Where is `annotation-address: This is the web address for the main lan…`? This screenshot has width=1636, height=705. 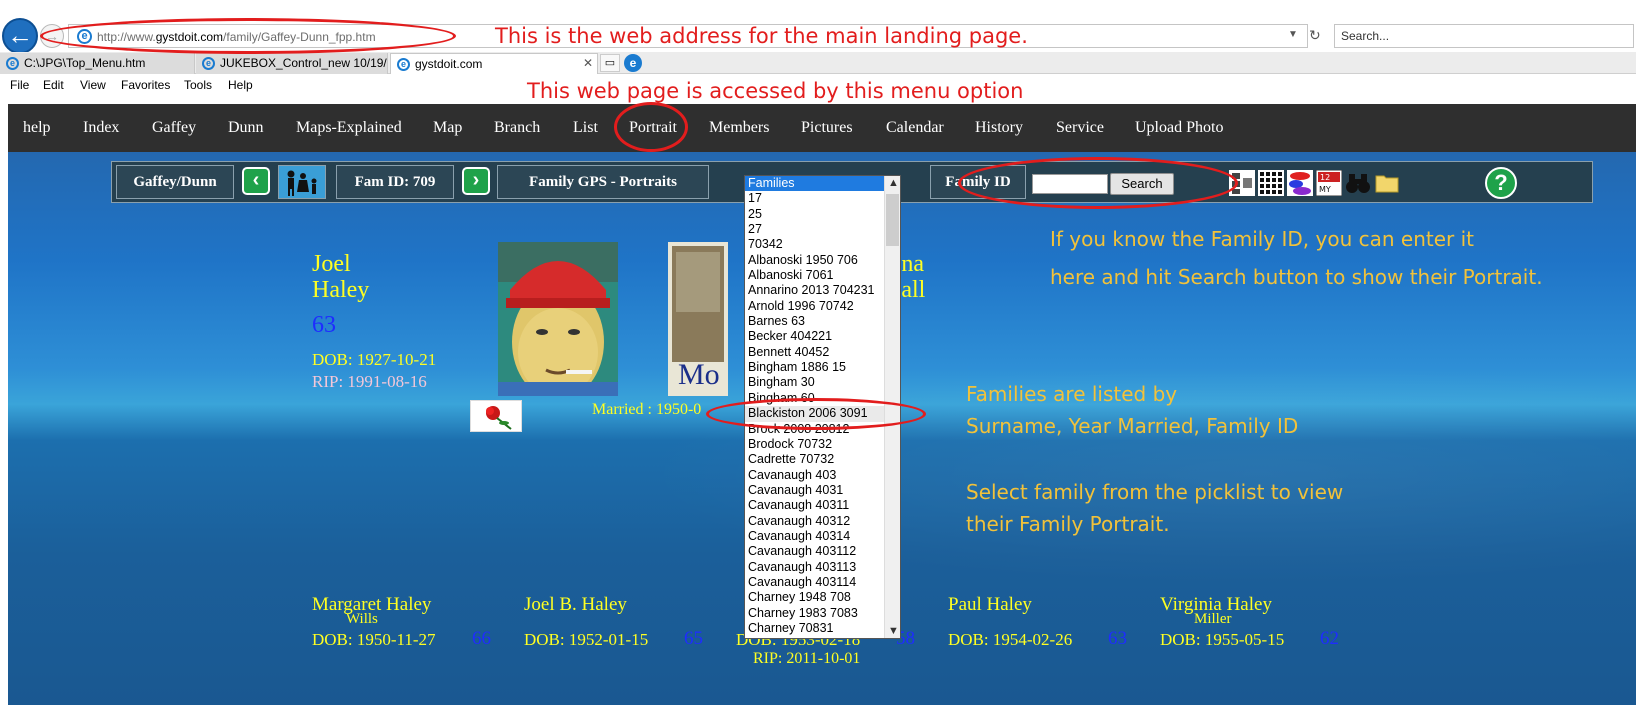 annotation-address: This is the web address for the main lan… is located at coordinates (761, 36).